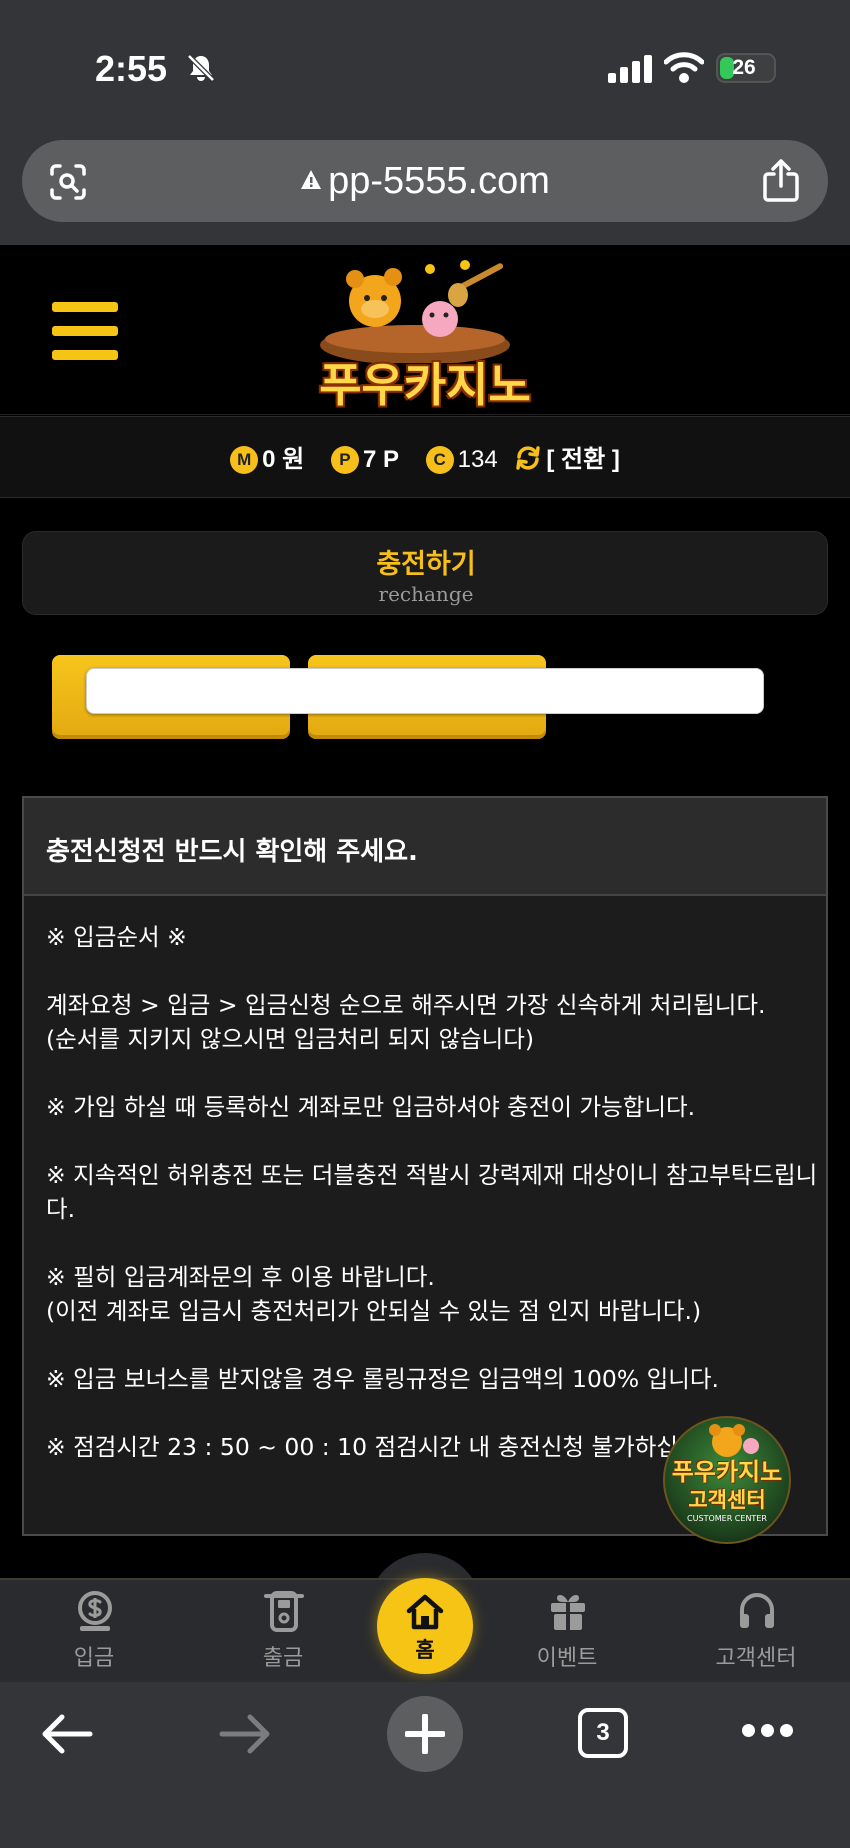  I want to click on notice-line: ※ 가입 하실 때 등록하신 계좌로만 입금하셔야 충전이 가능합니다., so click(371, 1107).